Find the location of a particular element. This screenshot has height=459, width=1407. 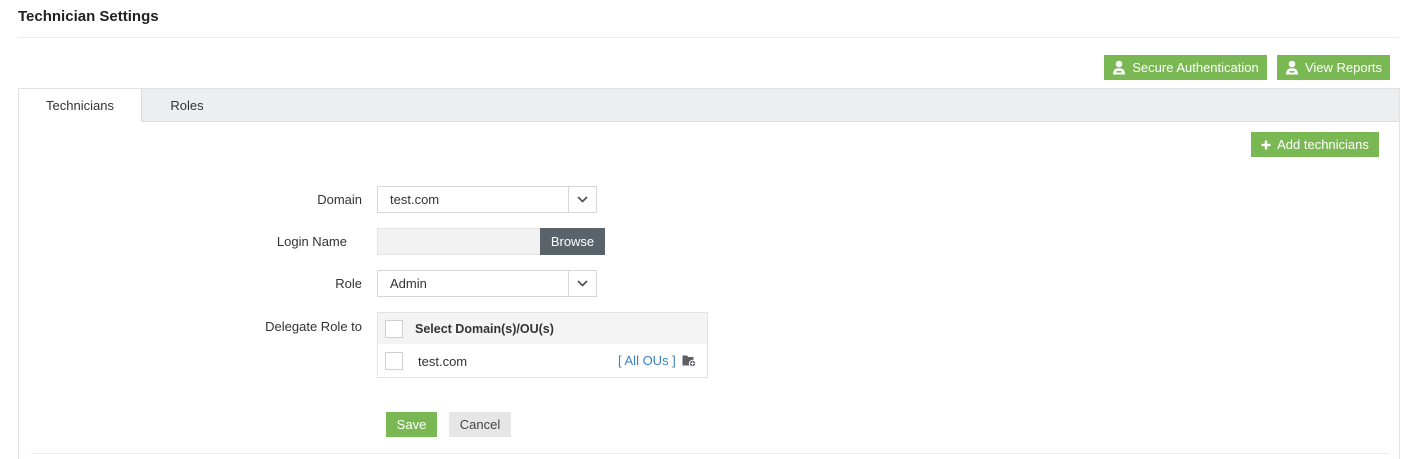

login-name-input is located at coordinates (459, 241).